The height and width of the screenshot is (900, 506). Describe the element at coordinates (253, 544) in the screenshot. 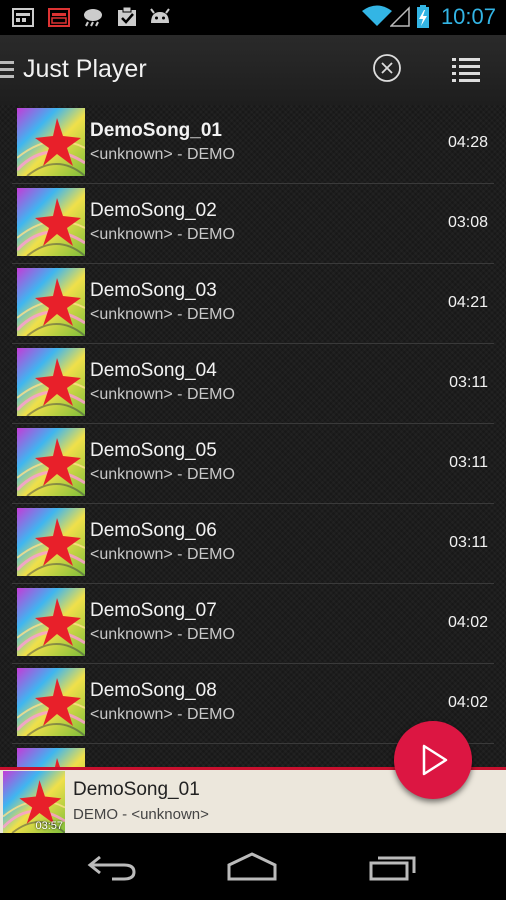

I see `list-item: DemoSong_06 <unknown> - DEMO 03:11` at that location.